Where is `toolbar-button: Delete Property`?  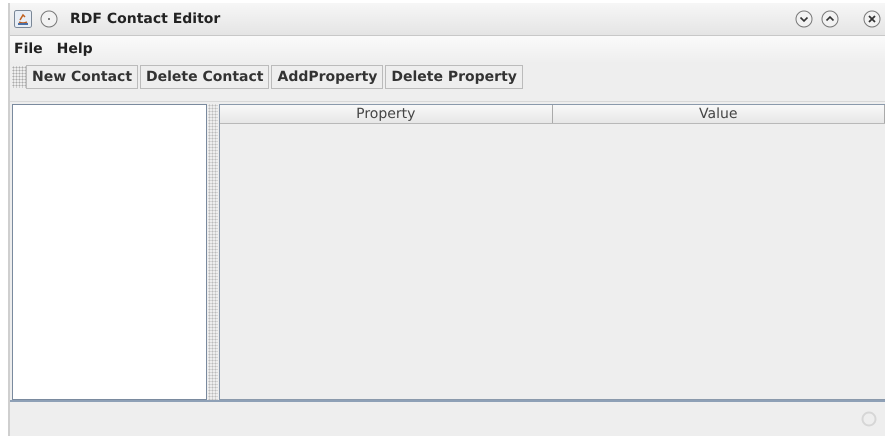 toolbar-button: Delete Property is located at coordinates (454, 77).